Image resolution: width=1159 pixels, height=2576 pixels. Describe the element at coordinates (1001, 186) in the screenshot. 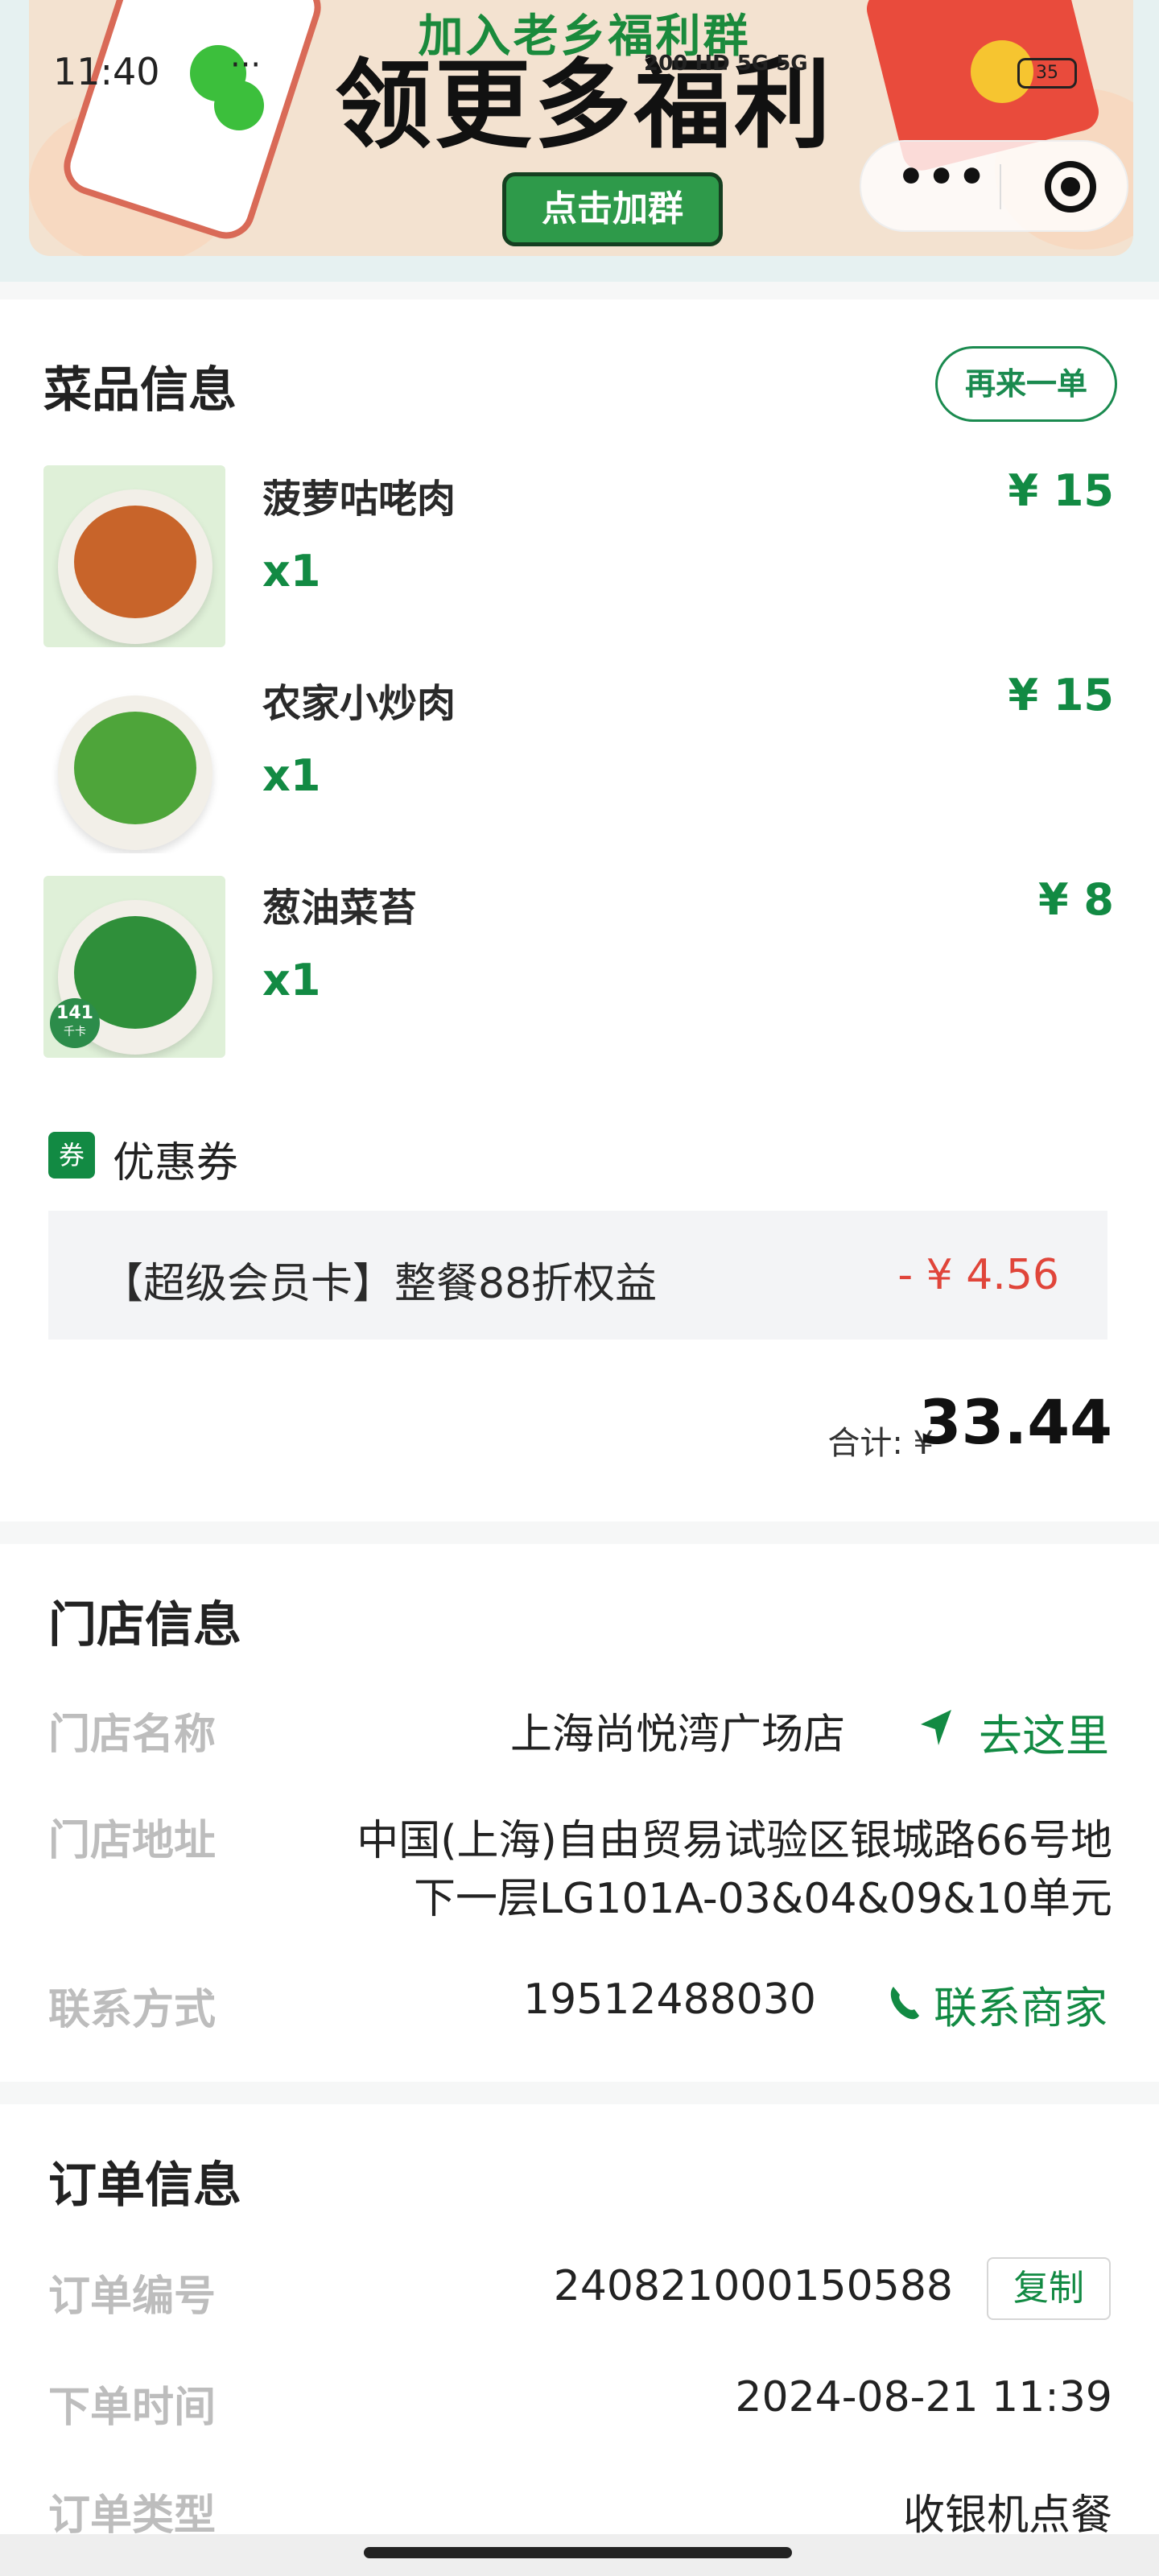

I see `capsule-divider` at that location.